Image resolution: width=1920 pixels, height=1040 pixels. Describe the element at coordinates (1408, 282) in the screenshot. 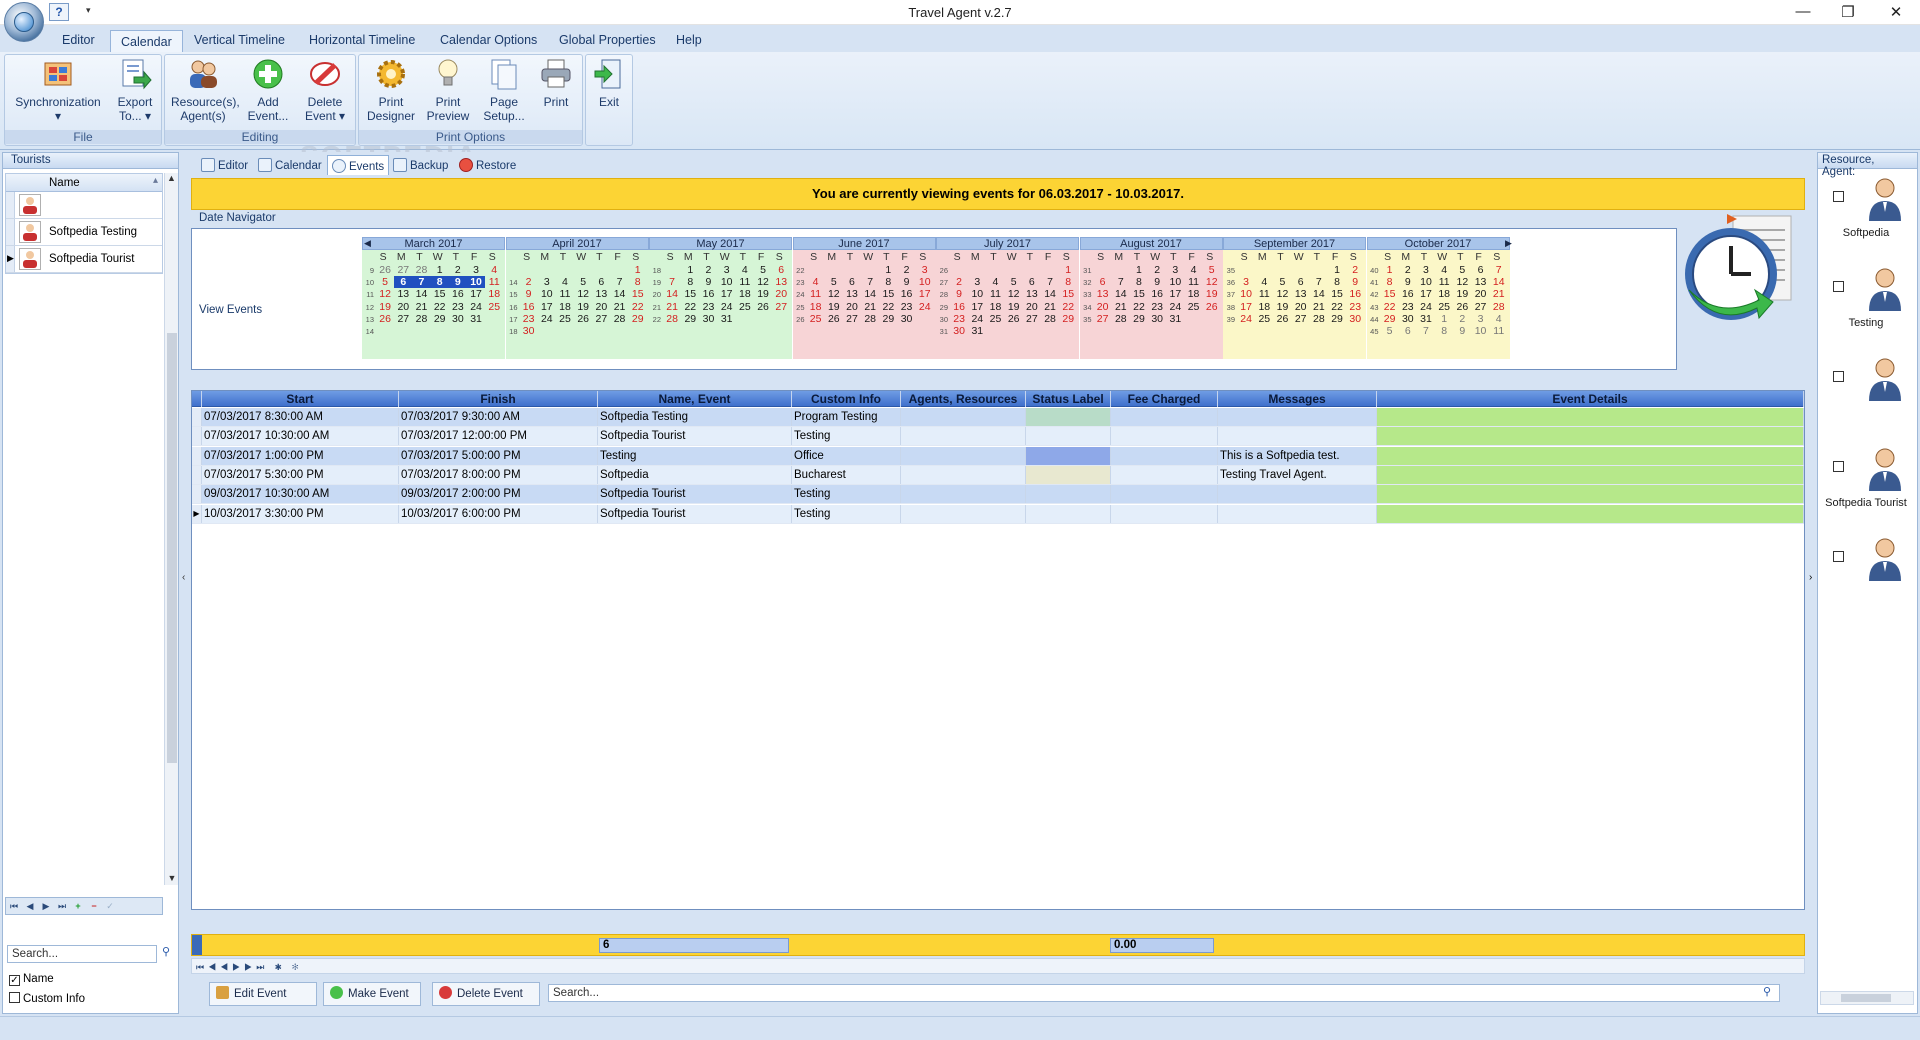

I see `calendar-day: 9` at that location.